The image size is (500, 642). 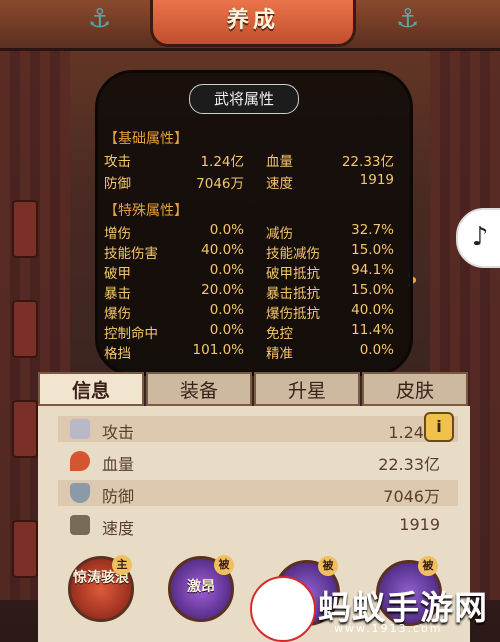 I want to click on skill-badge: 主, so click(x=122, y=565).